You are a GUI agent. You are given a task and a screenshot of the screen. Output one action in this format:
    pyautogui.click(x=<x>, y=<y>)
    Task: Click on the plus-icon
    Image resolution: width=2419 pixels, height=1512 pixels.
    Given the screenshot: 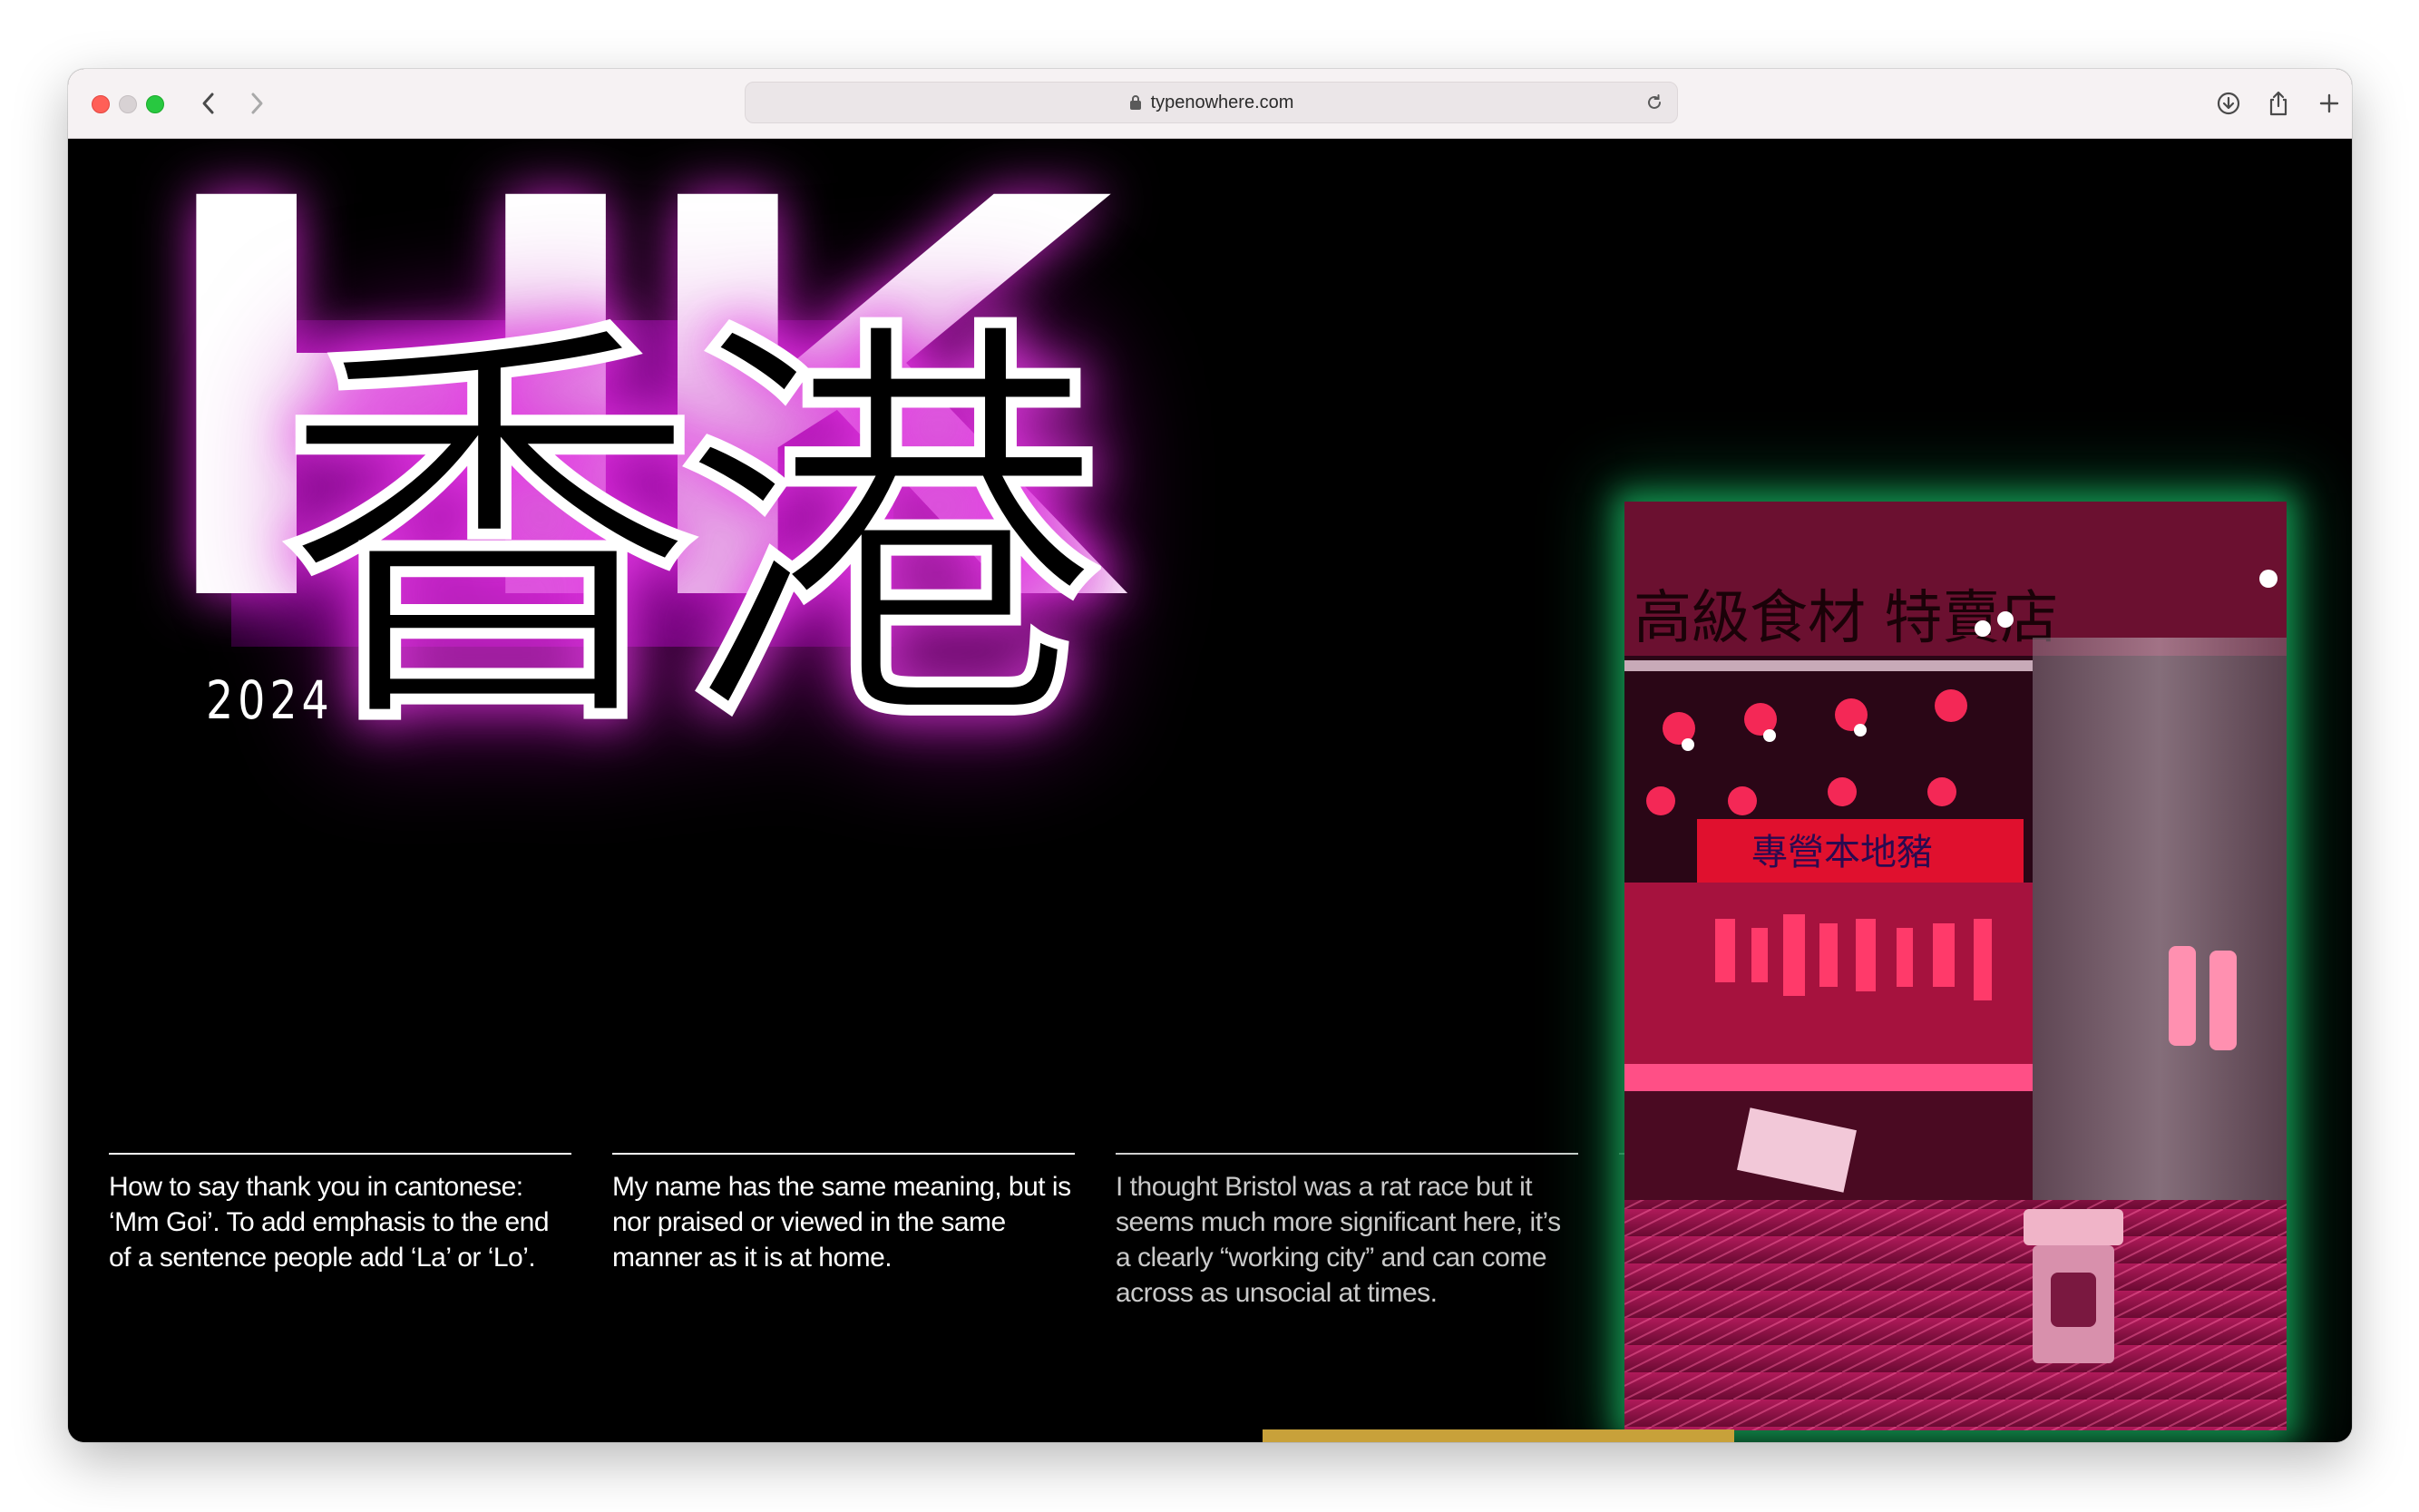 What is the action you would take?
    pyautogui.click(x=2329, y=103)
    